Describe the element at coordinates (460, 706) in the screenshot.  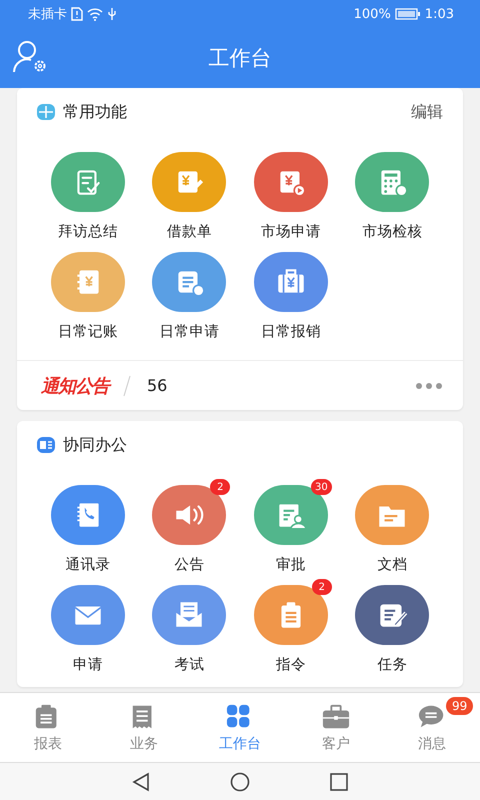
I see `count-badge: 99` at that location.